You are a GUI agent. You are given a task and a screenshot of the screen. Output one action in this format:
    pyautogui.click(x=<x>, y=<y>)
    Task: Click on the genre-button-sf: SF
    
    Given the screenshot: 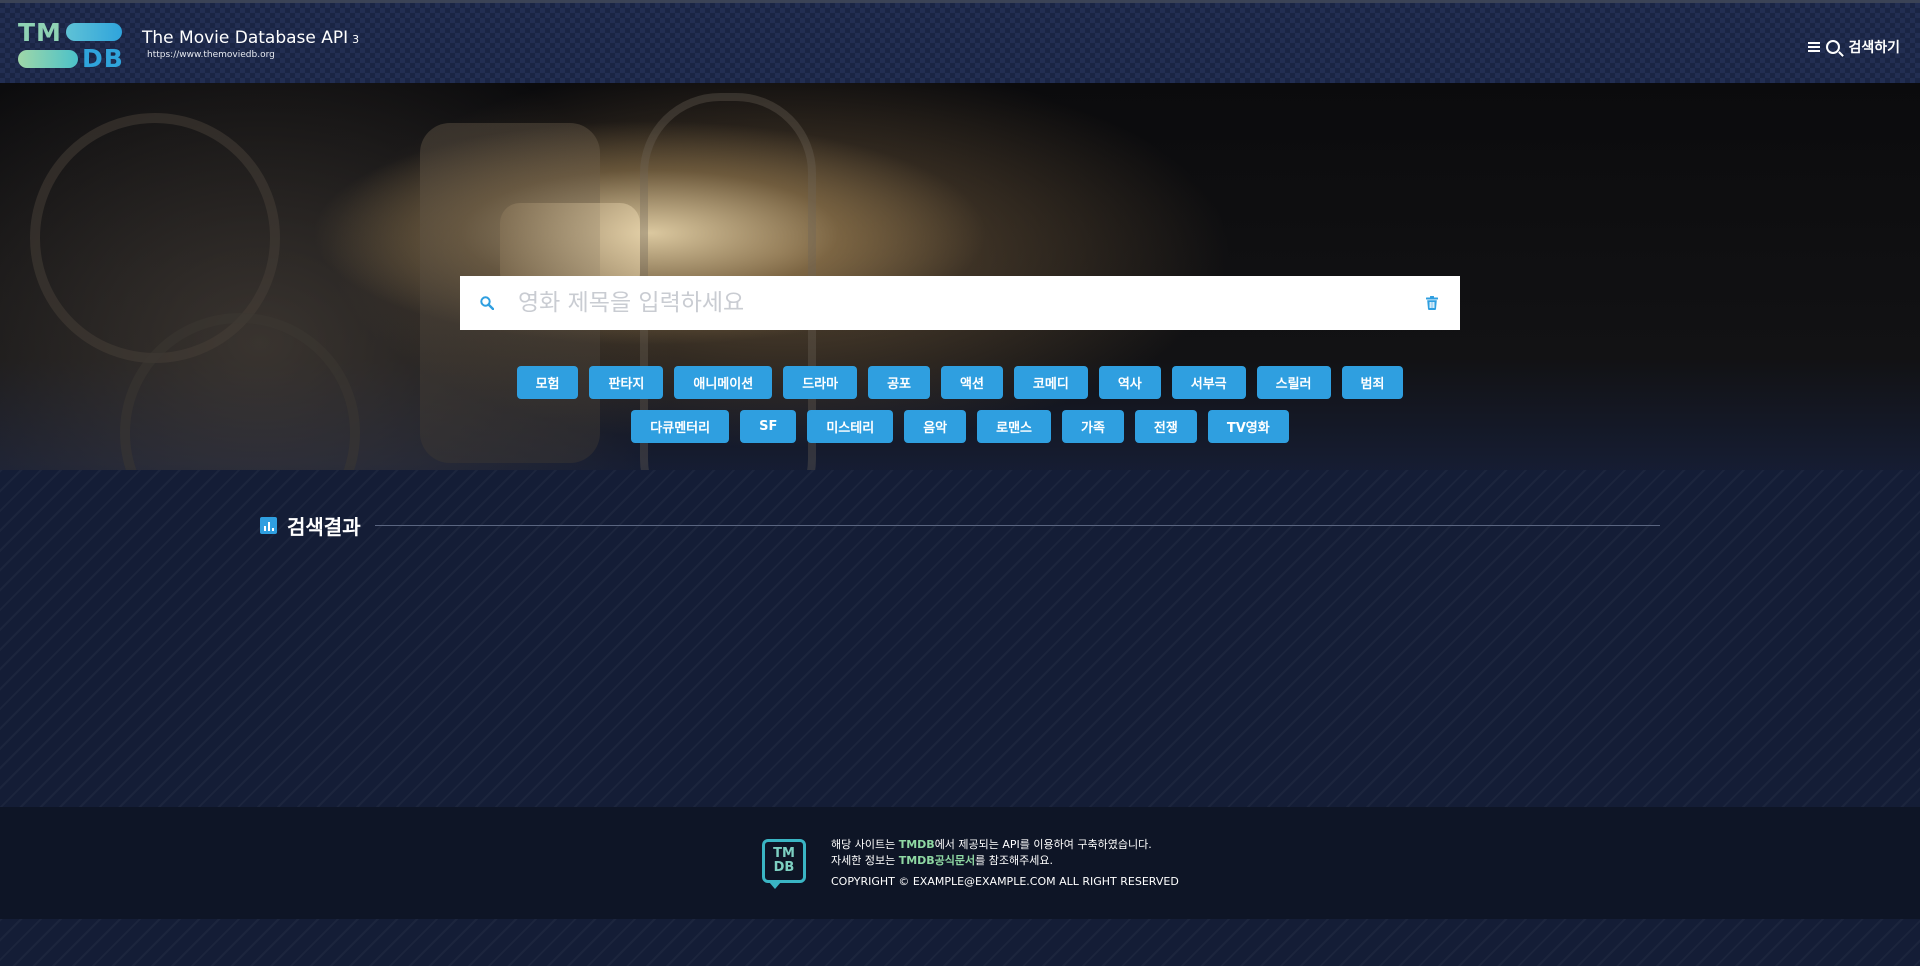 What is the action you would take?
    pyautogui.click(x=768, y=426)
    